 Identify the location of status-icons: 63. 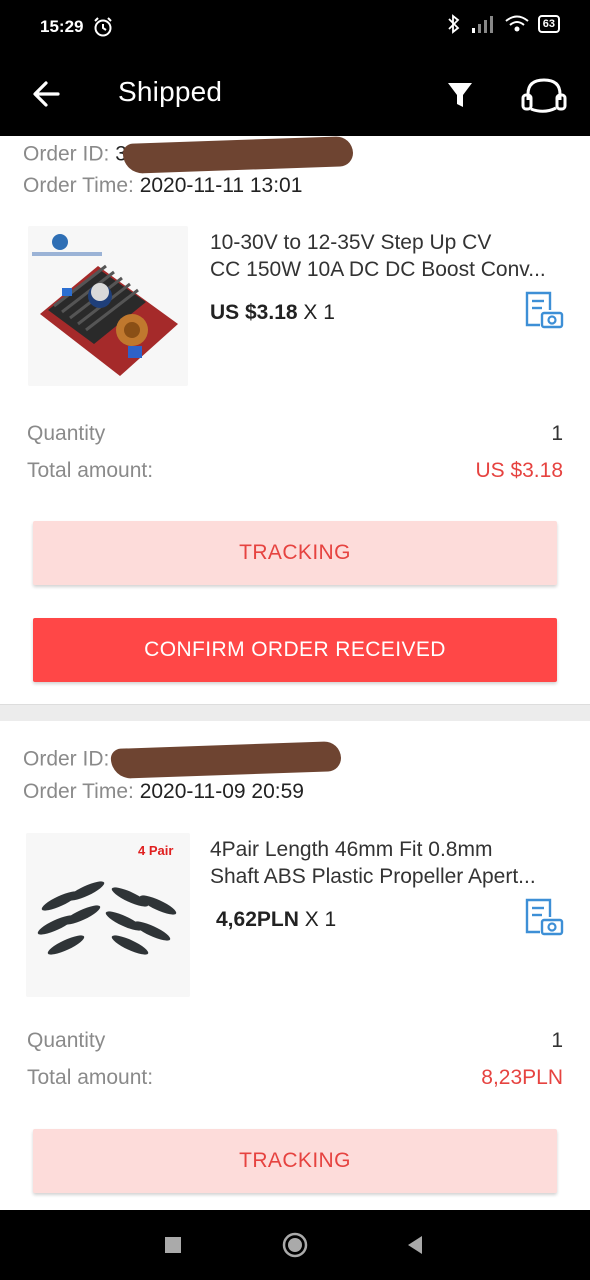
(503, 24).